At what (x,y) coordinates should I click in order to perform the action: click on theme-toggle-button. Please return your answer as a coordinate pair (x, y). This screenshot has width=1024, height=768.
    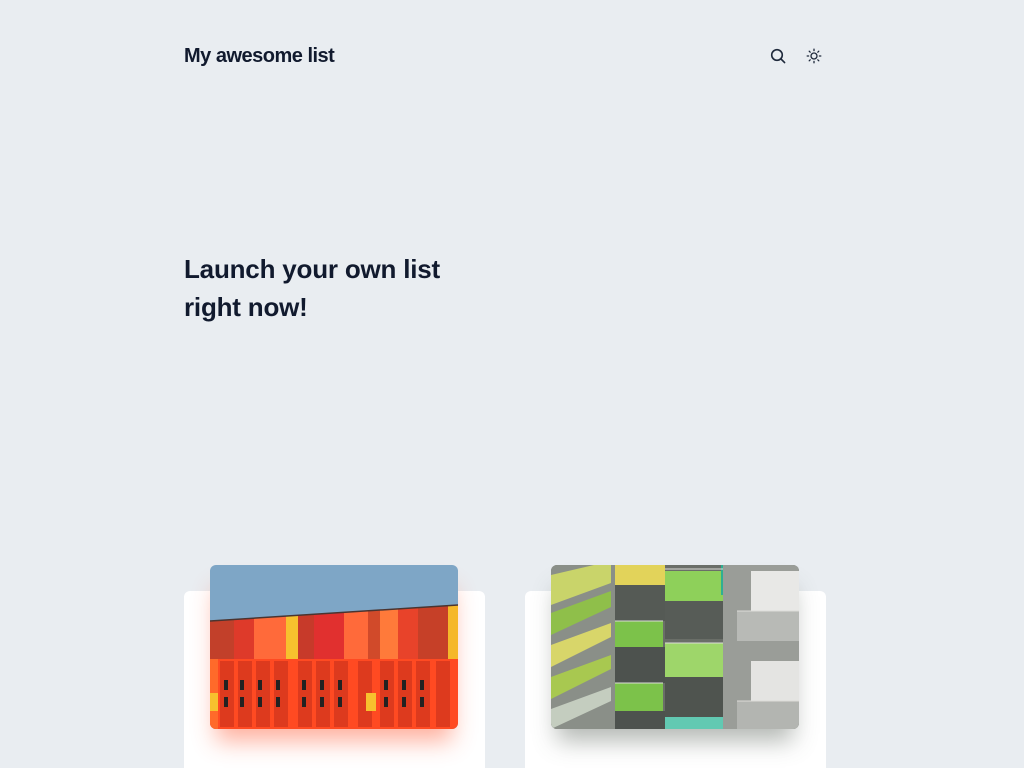
    Looking at the image, I should click on (814, 56).